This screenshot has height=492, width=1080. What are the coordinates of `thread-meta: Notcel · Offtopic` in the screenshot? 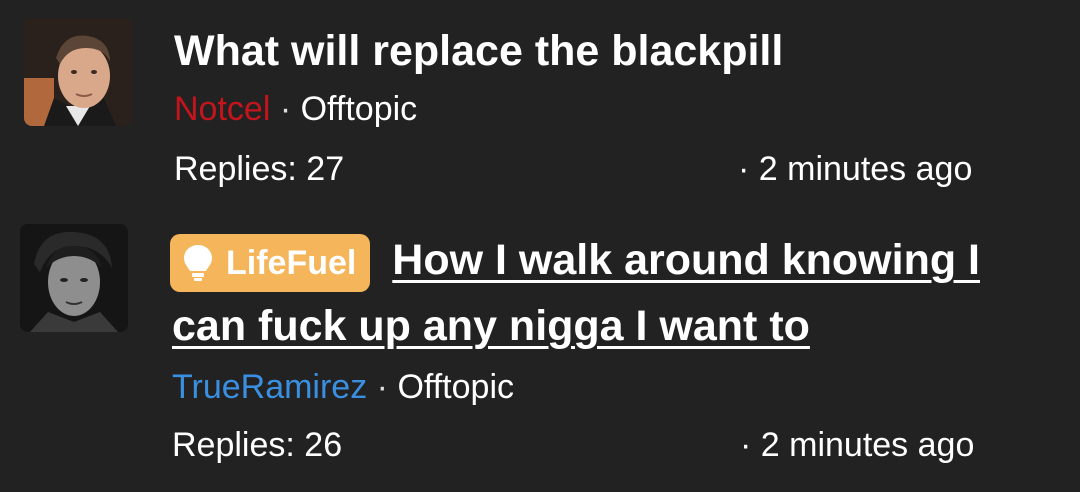 It's located at (295, 109).